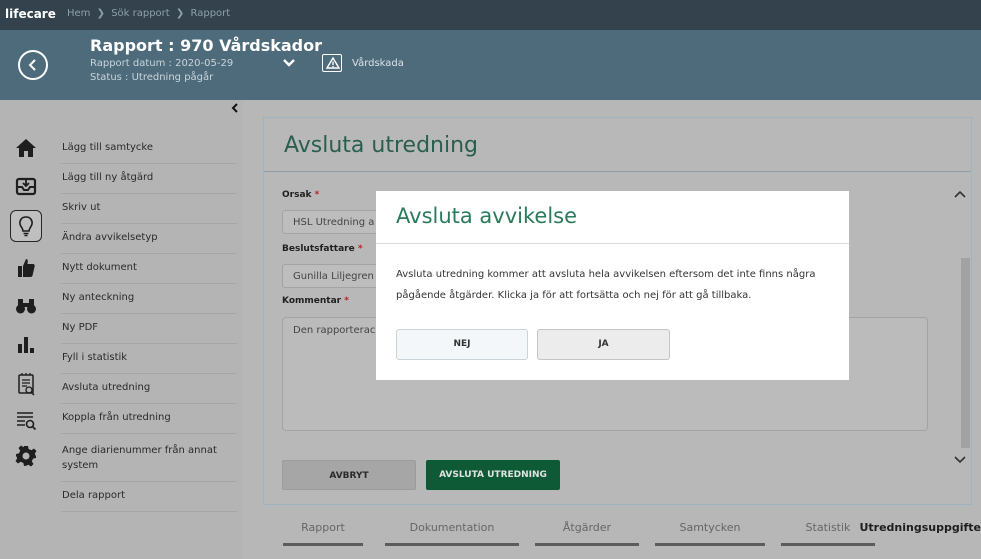 This screenshot has width=981, height=559. What do you see at coordinates (315, 301) in the screenshot?
I see `comment-label: Kommentar *` at bounding box center [315, 301].